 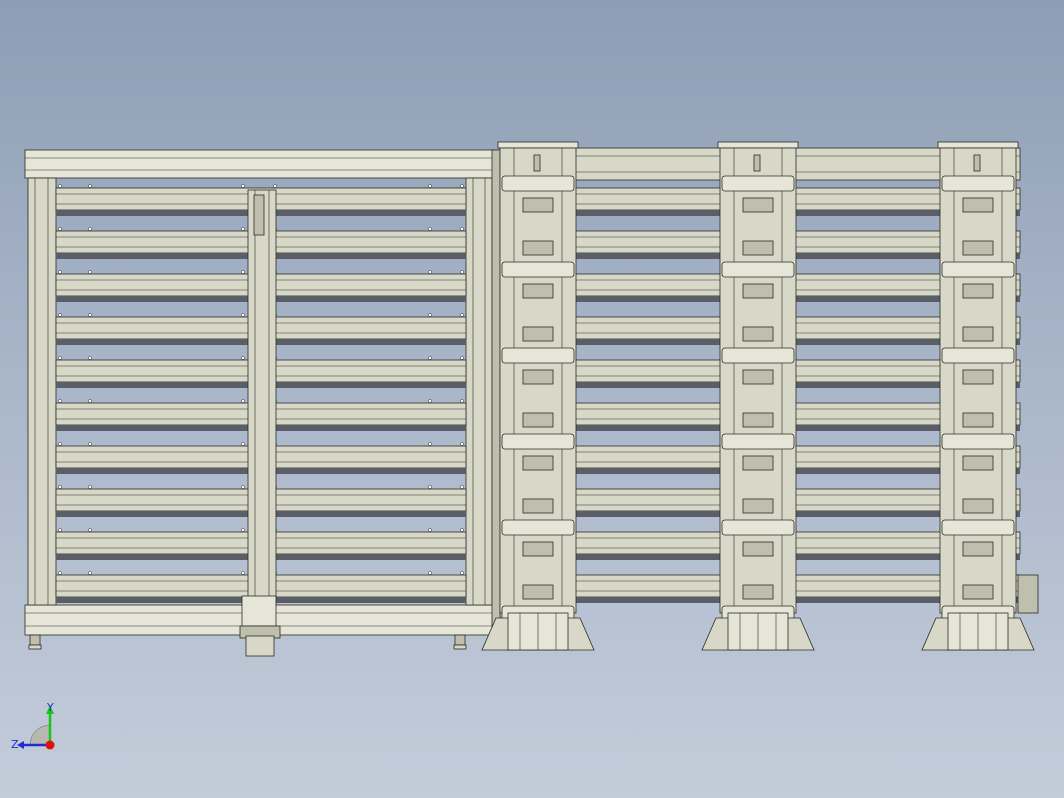 I want to click on left-frame-post-left, so click(x=42, y=391).